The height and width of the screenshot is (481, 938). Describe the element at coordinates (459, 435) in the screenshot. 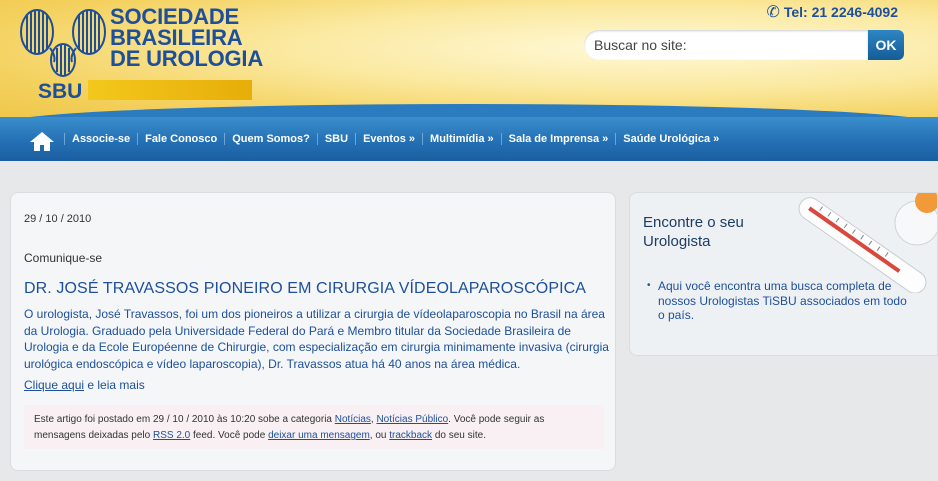

I see `footer-text-5: do seu site.` at that location.